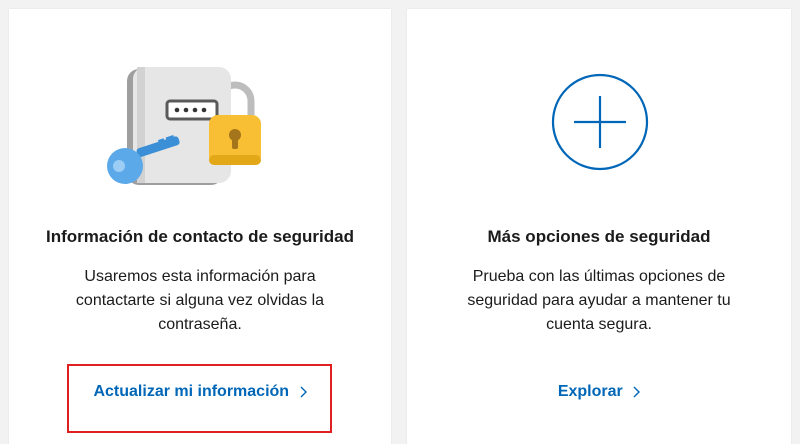 The width and height of the screenshot is (800, 444). What do you see at coordinates (191, 391) in the screenshot?
I see `update-info-label: Actualizar mi información` at bounding box center [191, 391].